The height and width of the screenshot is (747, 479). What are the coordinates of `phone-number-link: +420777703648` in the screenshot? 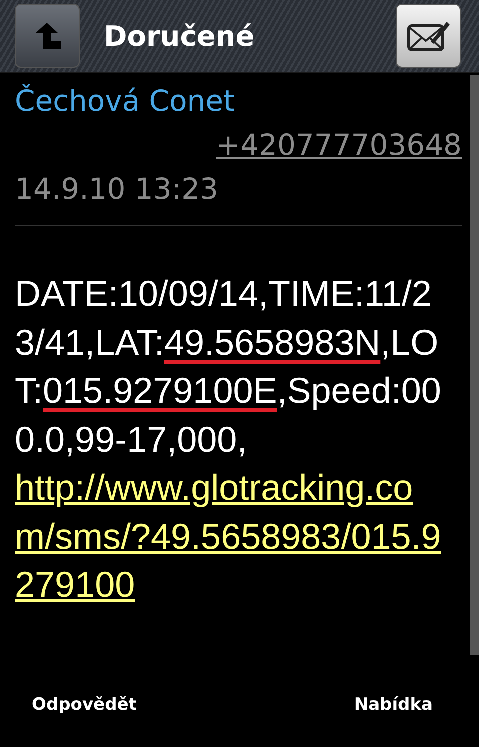 It's located at (339, 145).